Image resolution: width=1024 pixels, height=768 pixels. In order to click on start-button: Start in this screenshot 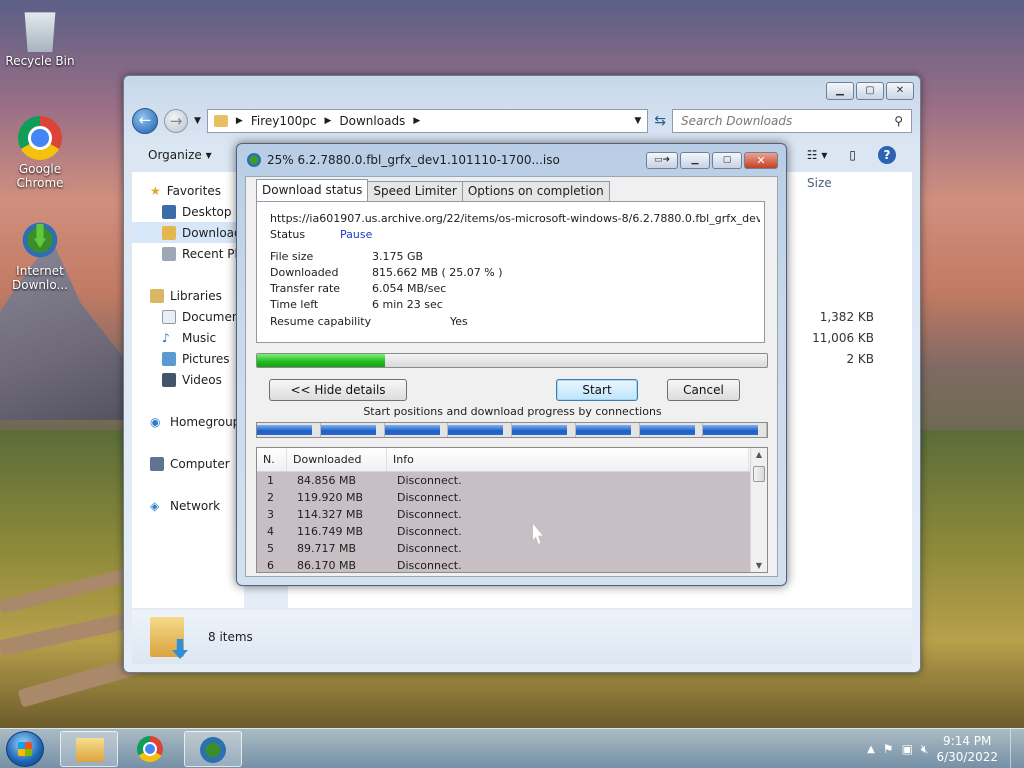, I will do `click(597, 390)`.